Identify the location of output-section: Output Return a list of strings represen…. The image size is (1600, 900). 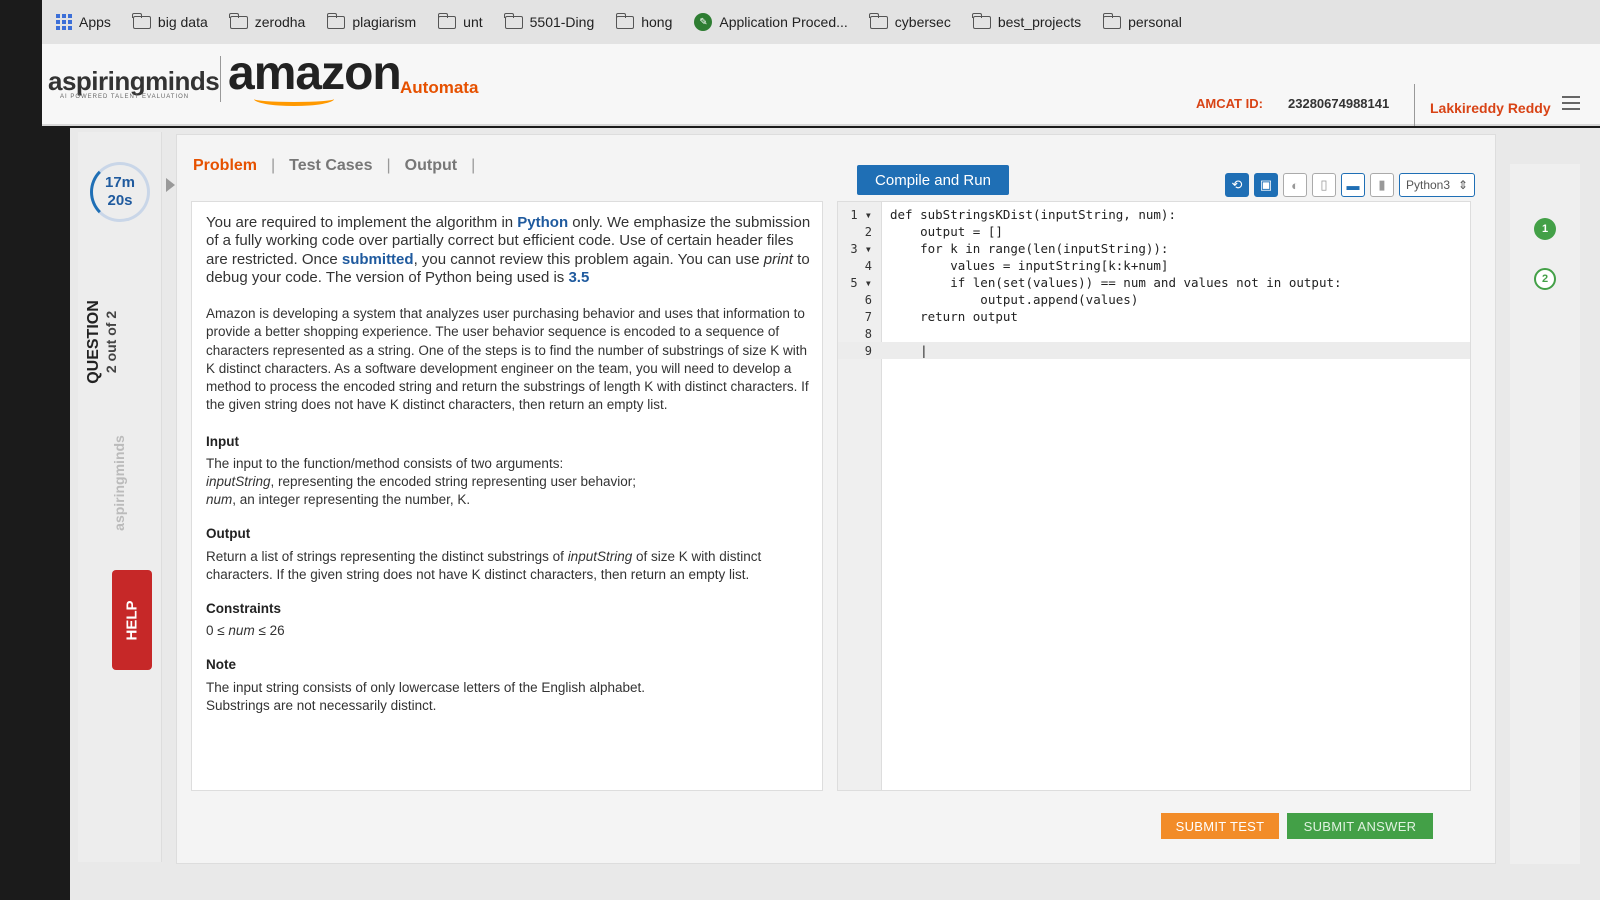
(484, 554).